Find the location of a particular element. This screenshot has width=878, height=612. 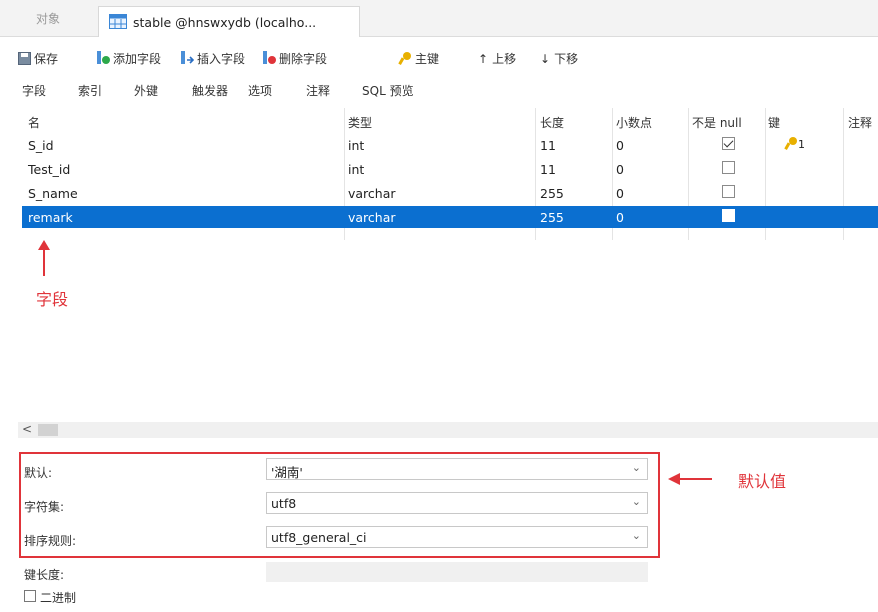

charset-label: 字符集: is located at coordinates (44, 507).